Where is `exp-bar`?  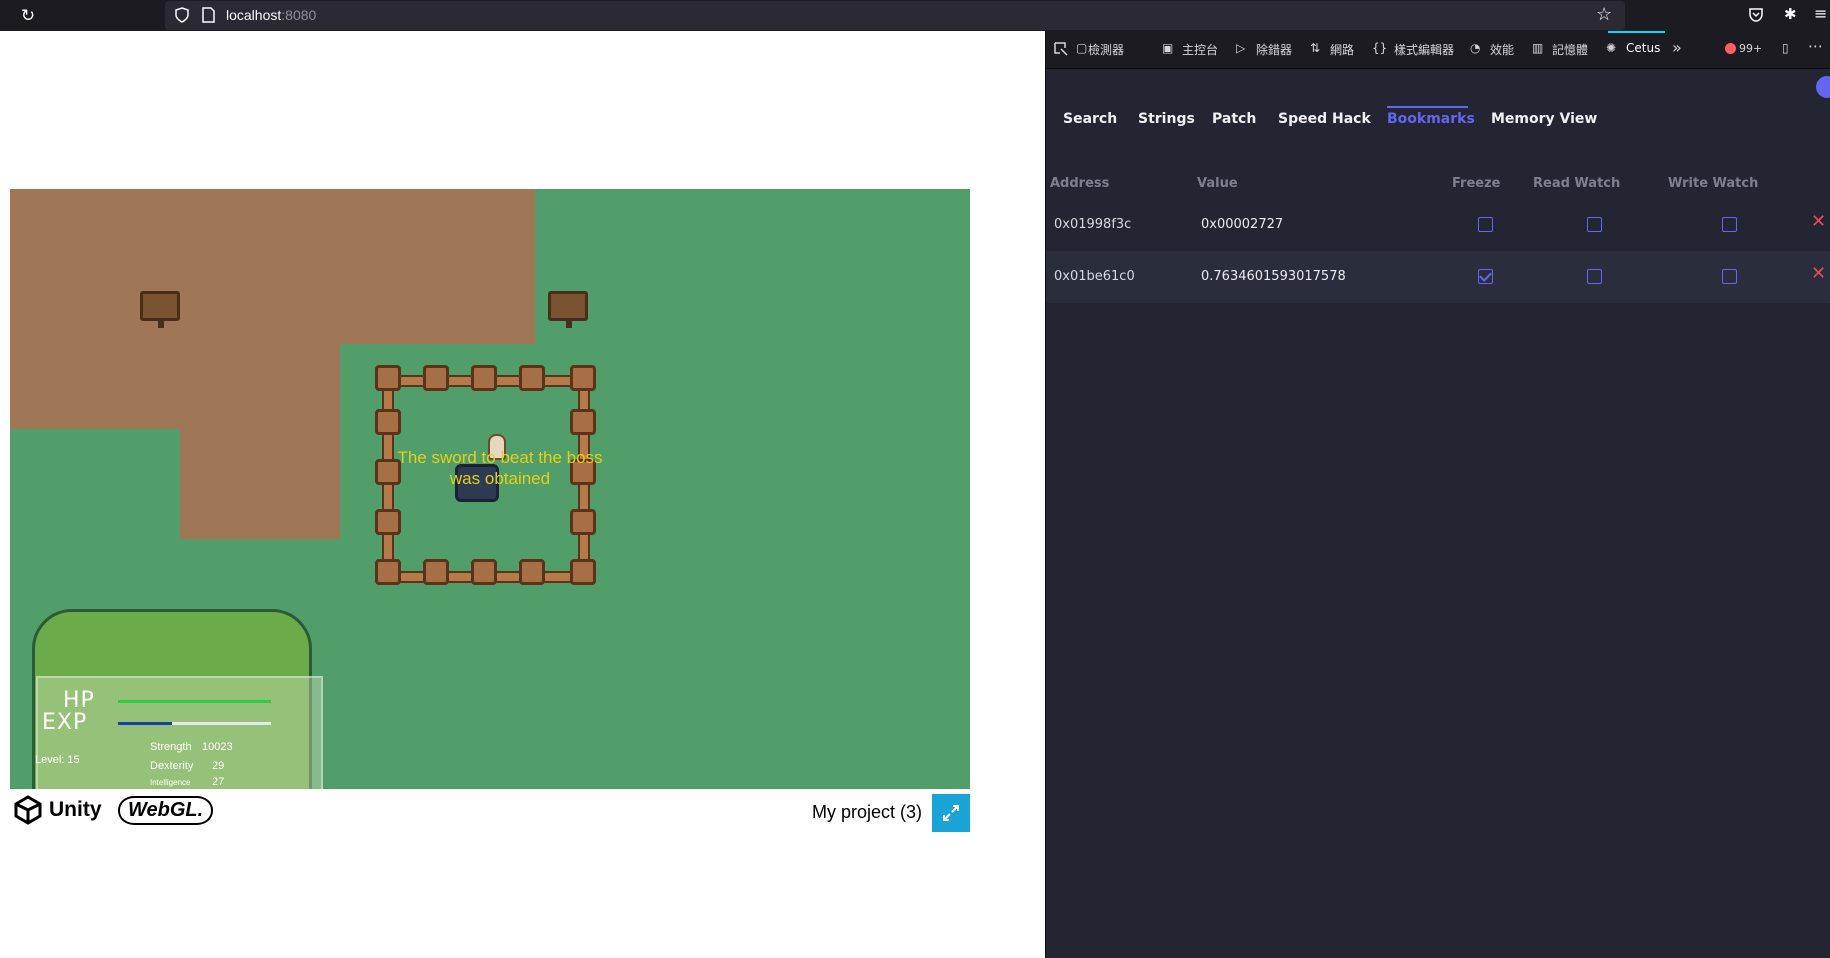 exp-bar is located at coordinates (194, 723).